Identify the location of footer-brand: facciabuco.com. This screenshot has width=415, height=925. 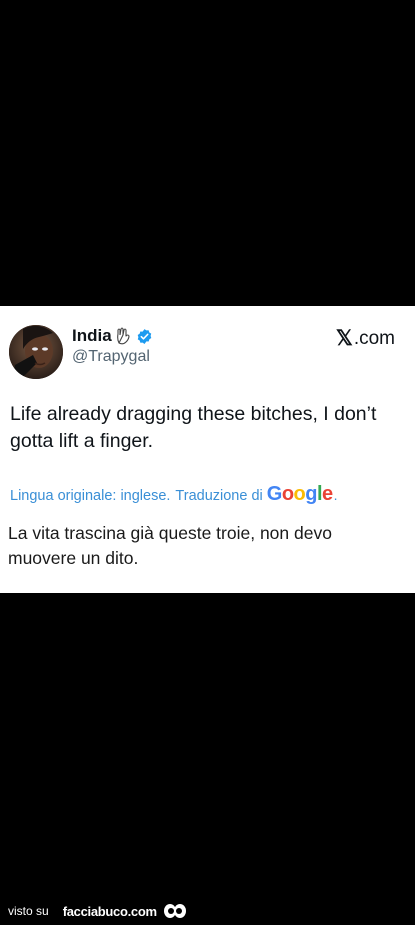
(110, 911).